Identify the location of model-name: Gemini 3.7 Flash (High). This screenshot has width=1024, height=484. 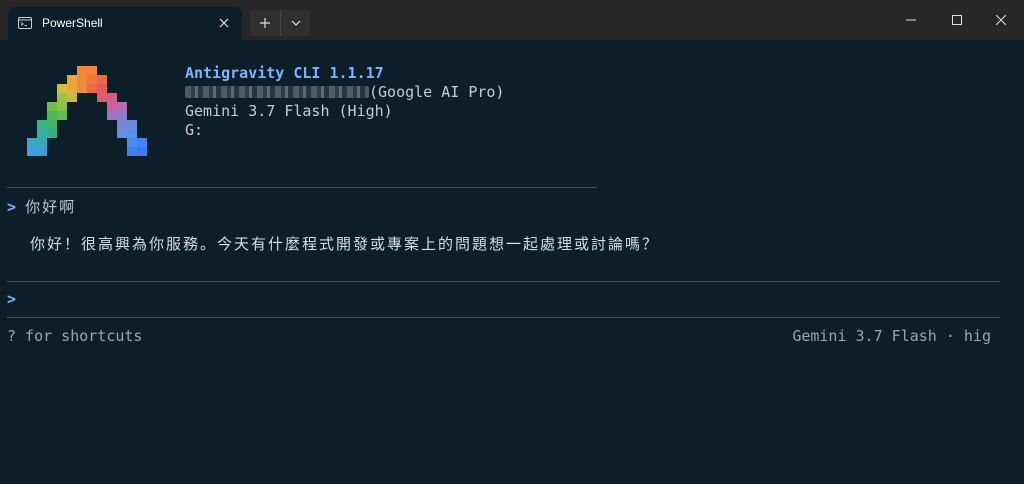
(289, 111).